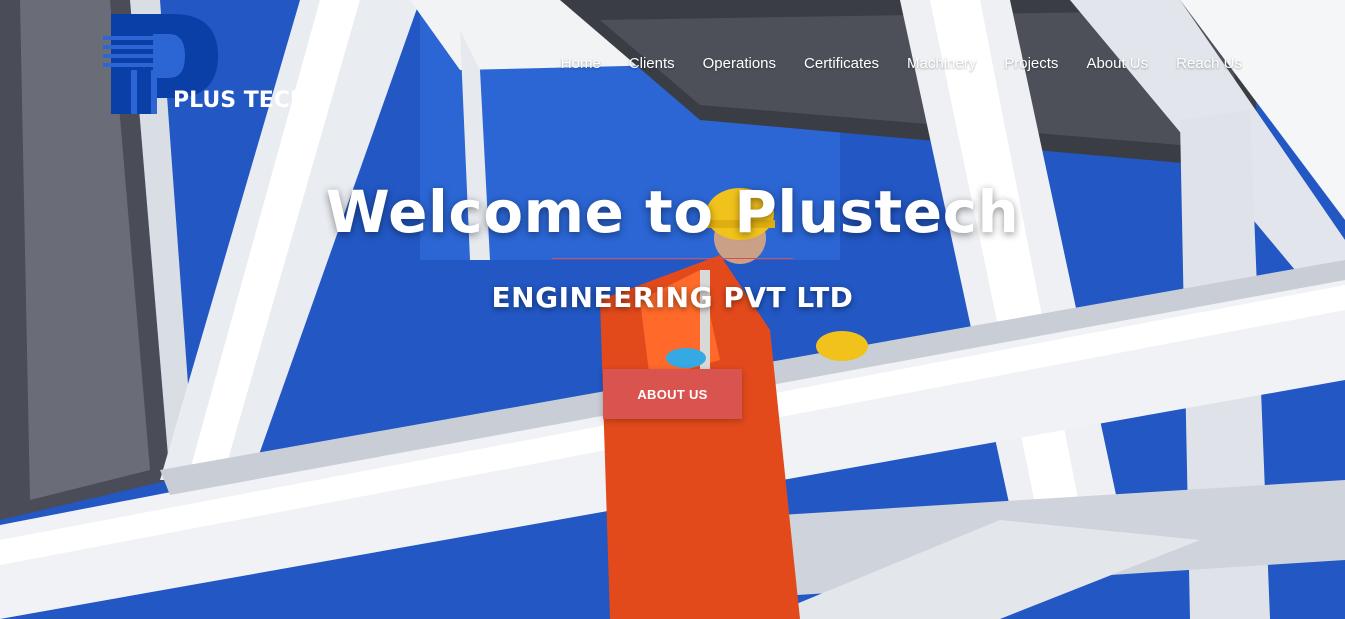  Describe the element at coordinates (1209, 64) in the screenshot. I see `nav-item-reach-us: Reach Us` at that location.